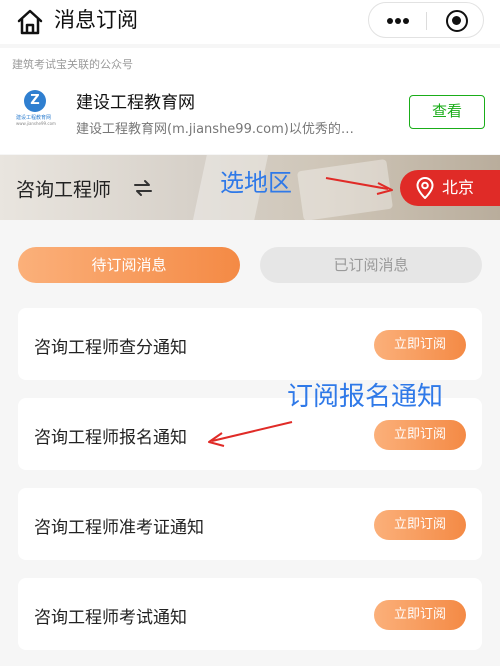 The image size is (500, 666). I want to click on location-pin-icon, so click(425, 188).